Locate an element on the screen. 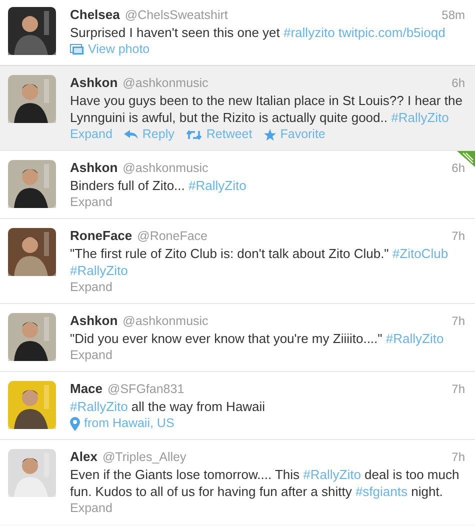 The image size is (475, 526). hashtag-link: twitpic.com/b5ioqd is located at coordinates (392, 32).